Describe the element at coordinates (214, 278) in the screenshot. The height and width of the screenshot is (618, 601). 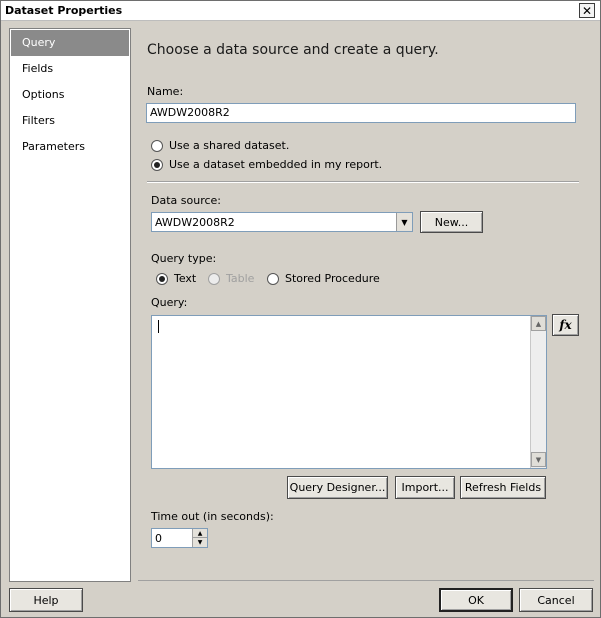
I see `query-type-table-radio` at that location.